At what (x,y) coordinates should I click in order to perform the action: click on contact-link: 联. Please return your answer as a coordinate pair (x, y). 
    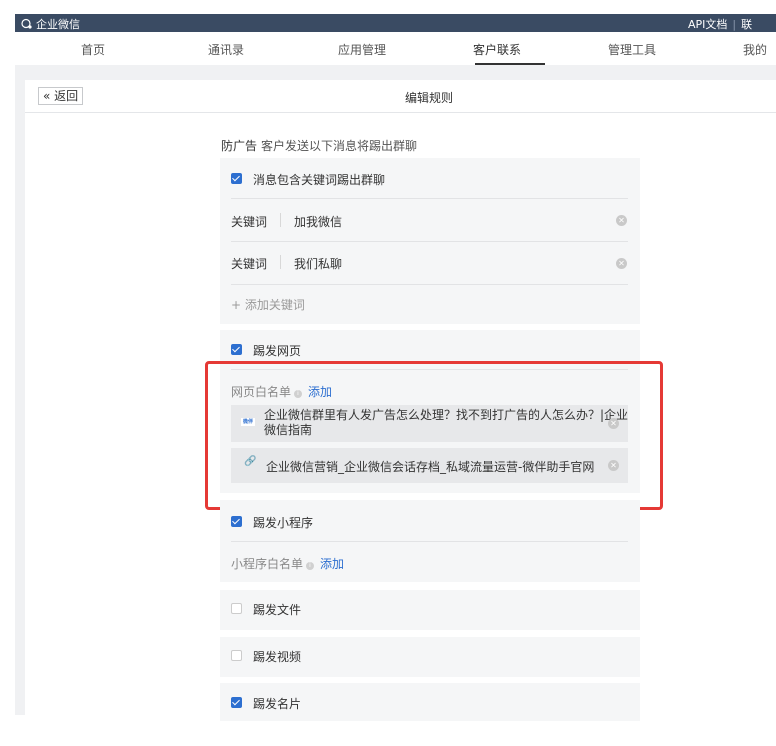
    Looking at the image, I should click on (746, 24).